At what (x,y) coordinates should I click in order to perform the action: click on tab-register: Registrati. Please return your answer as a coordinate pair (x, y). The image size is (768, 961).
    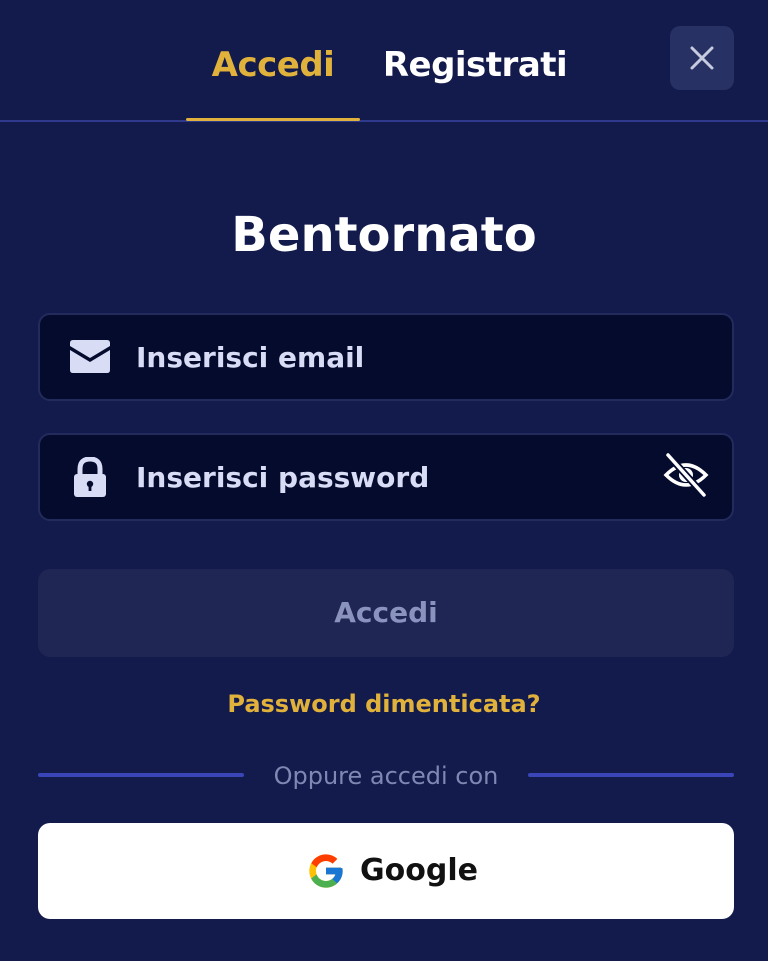
    Looking at the image, I should click on (475, 65).